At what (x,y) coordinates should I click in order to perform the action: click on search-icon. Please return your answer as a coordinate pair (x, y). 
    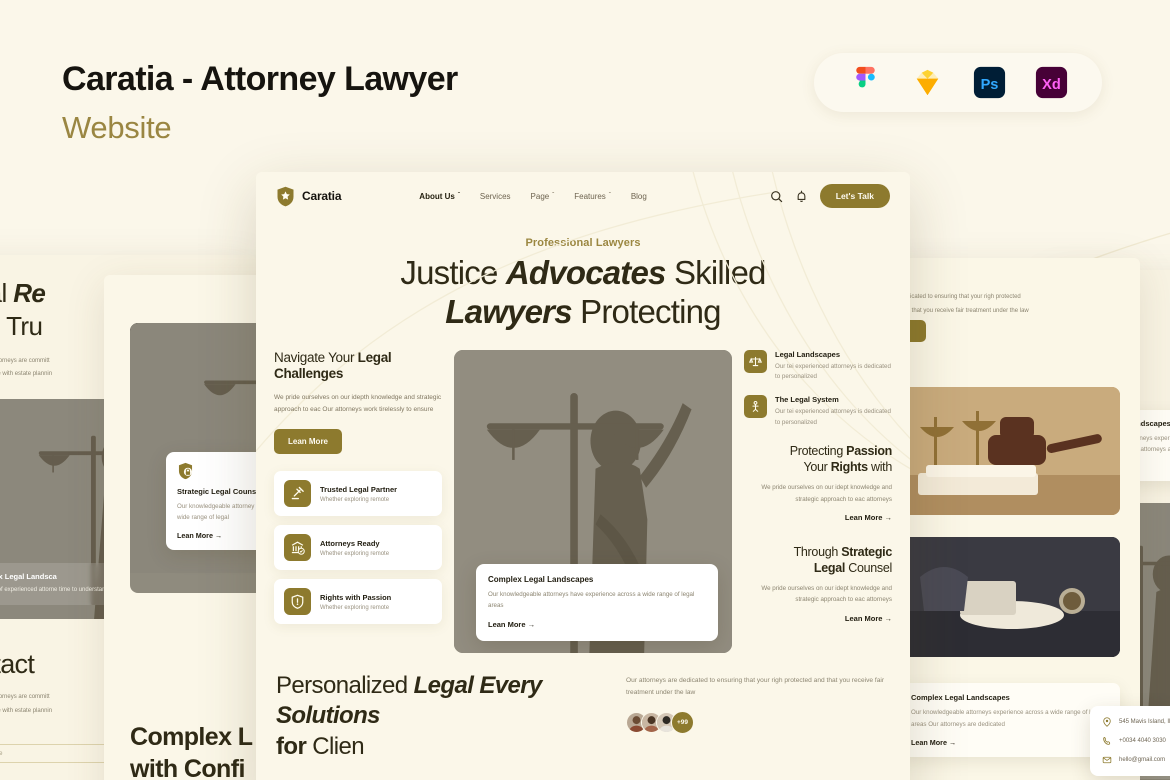
    Looking at the image, I should click on (776, 196).